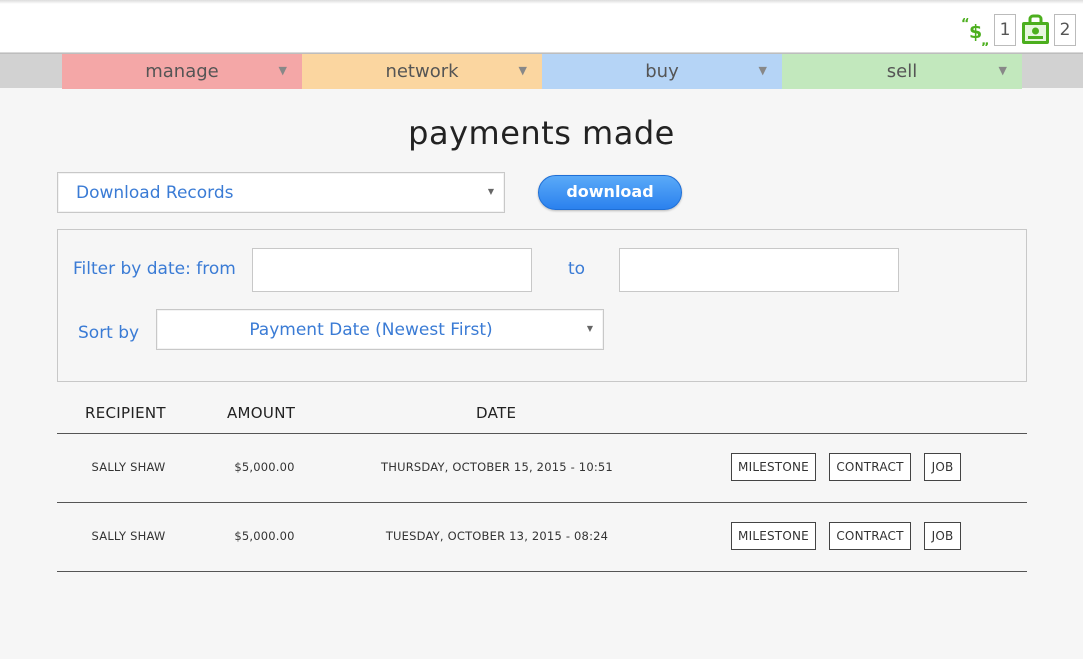 This screenshot has width=1083, height=659. What do you see at coordinates (371, 330) in the screenshot?
I see `sort-by-value: Payment Date (Newest First)` at bounding box center [371, 330].